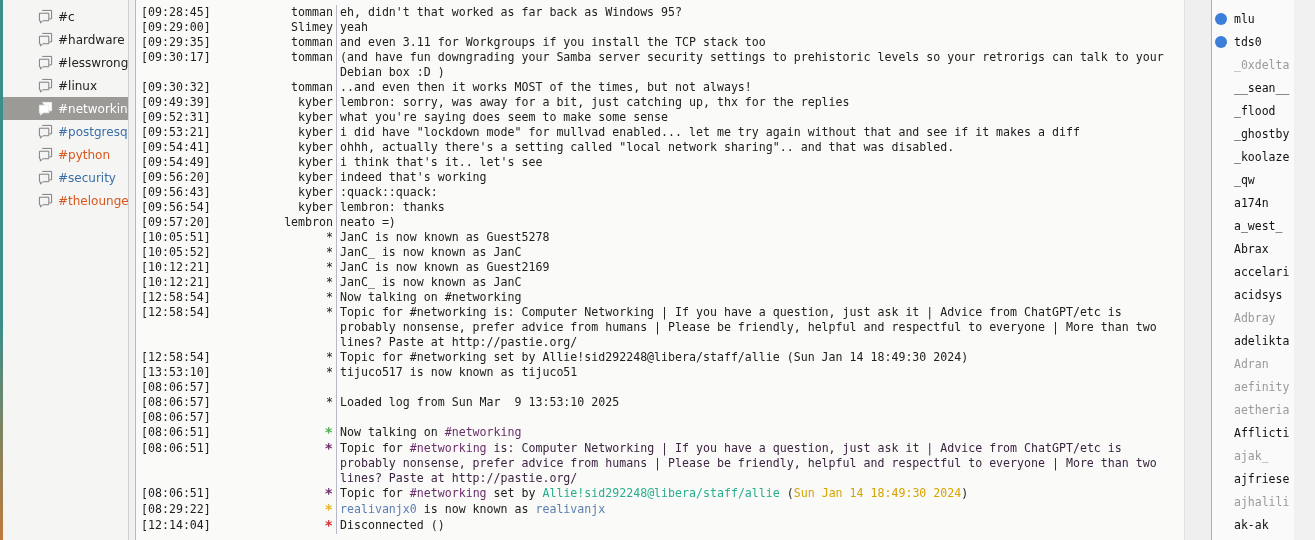 Image resolution: width=1315 pixels, height=540 pixels. Describe the element at coordinates (1253, 179) in the screenshot. I see `user-item: _qw` at that location.